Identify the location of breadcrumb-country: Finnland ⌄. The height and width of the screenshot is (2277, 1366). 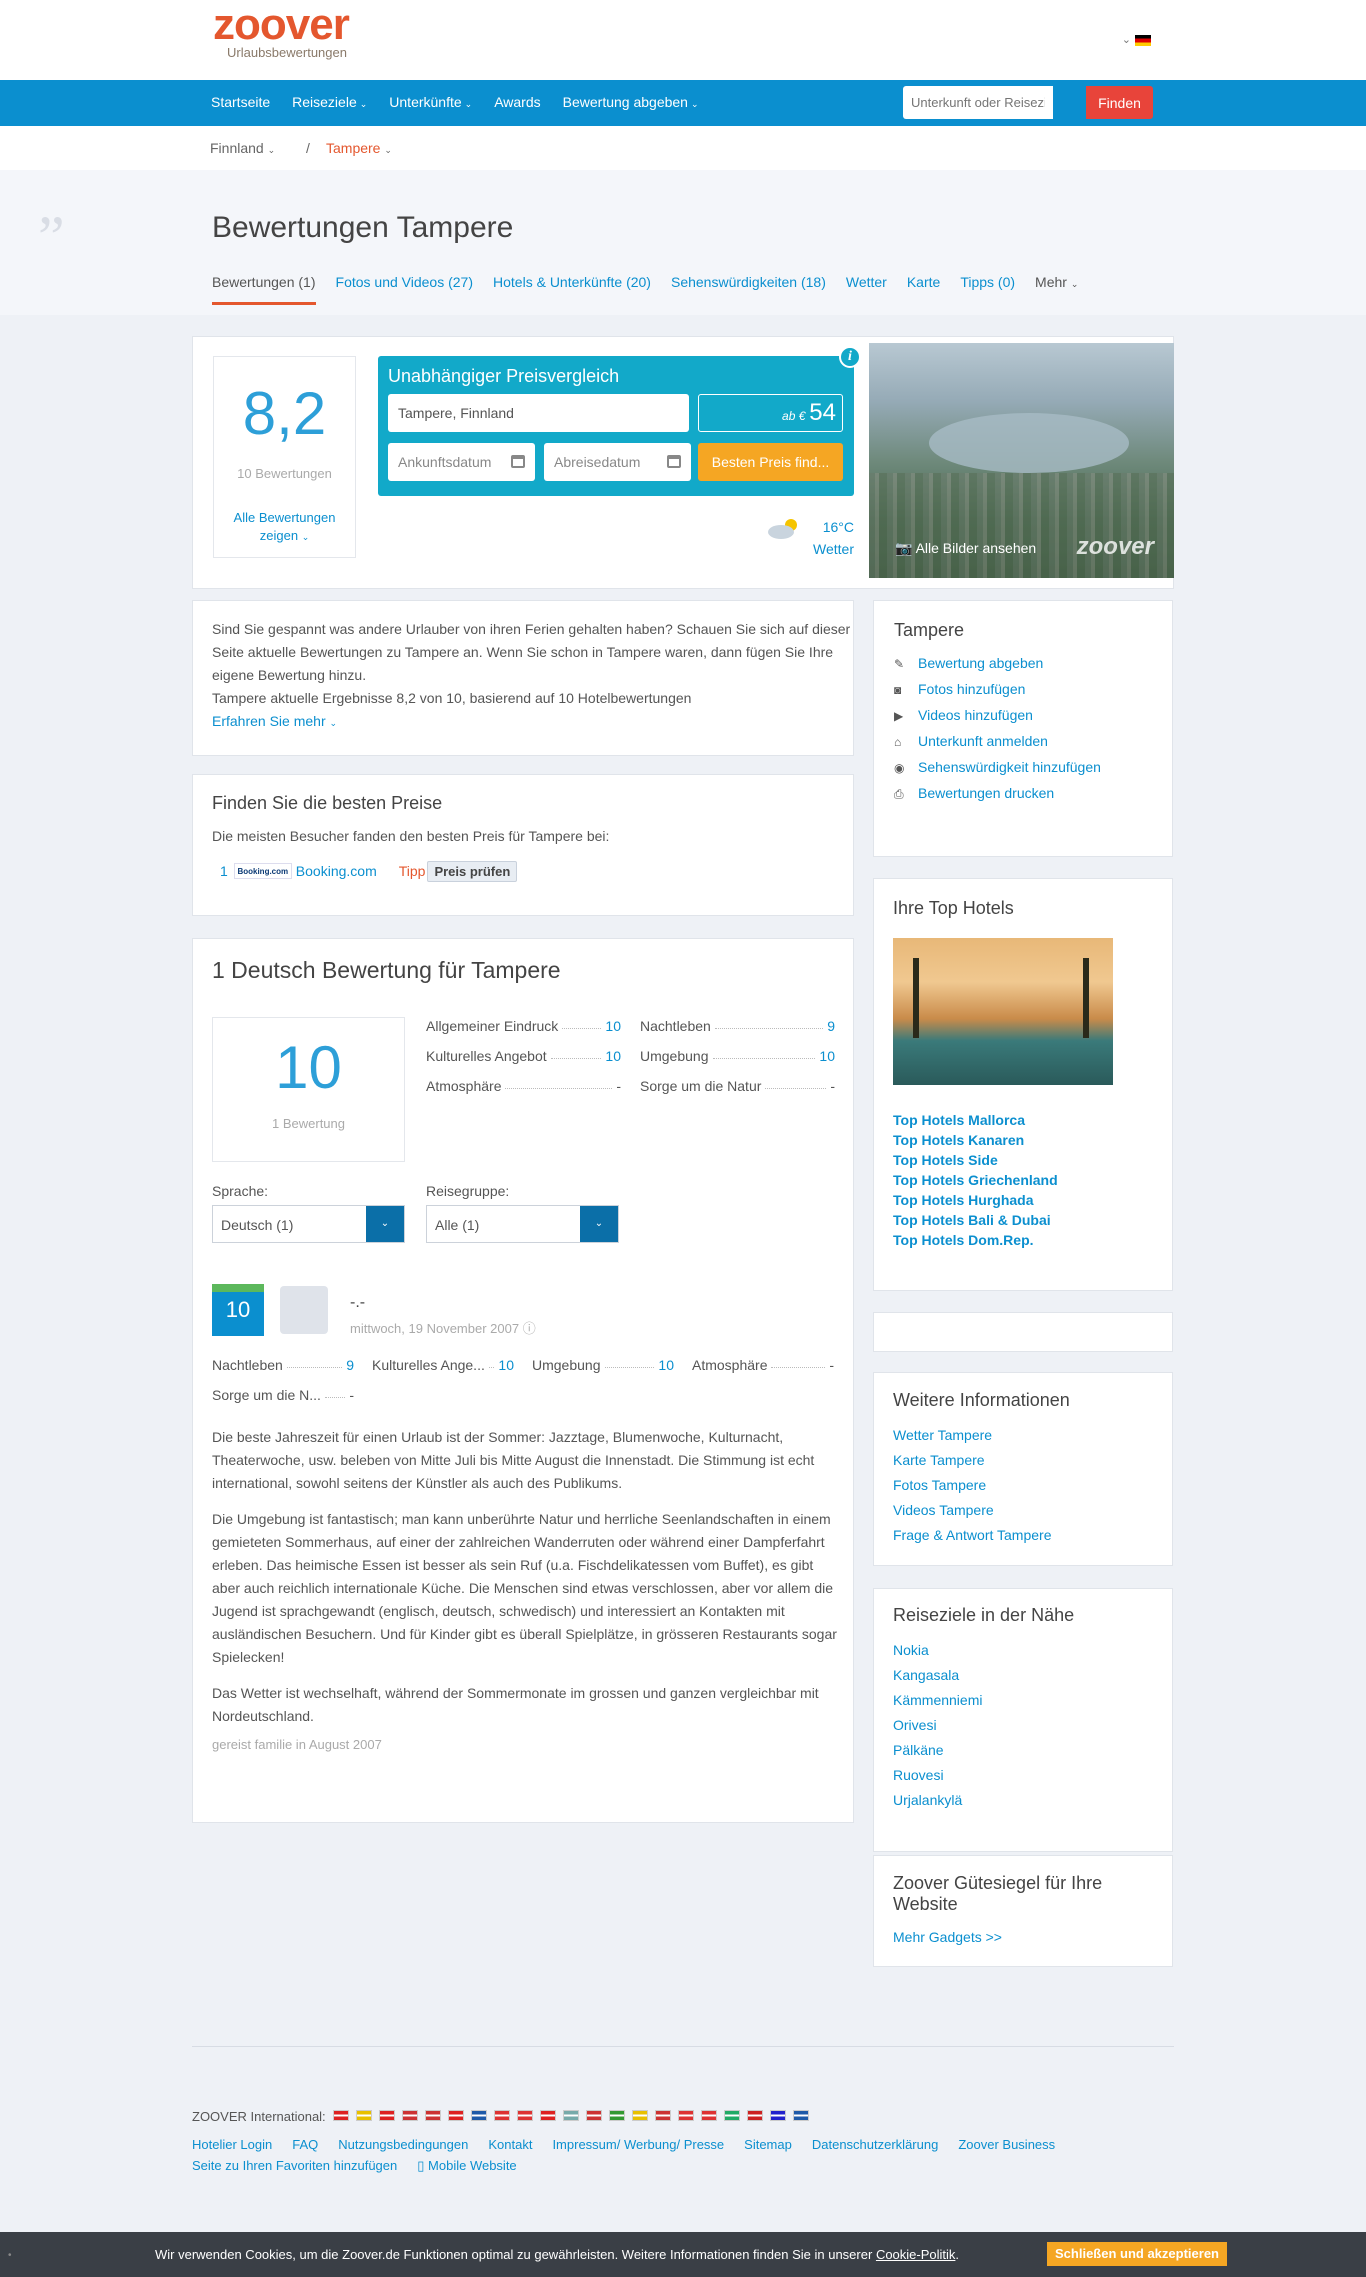
(242, 148).